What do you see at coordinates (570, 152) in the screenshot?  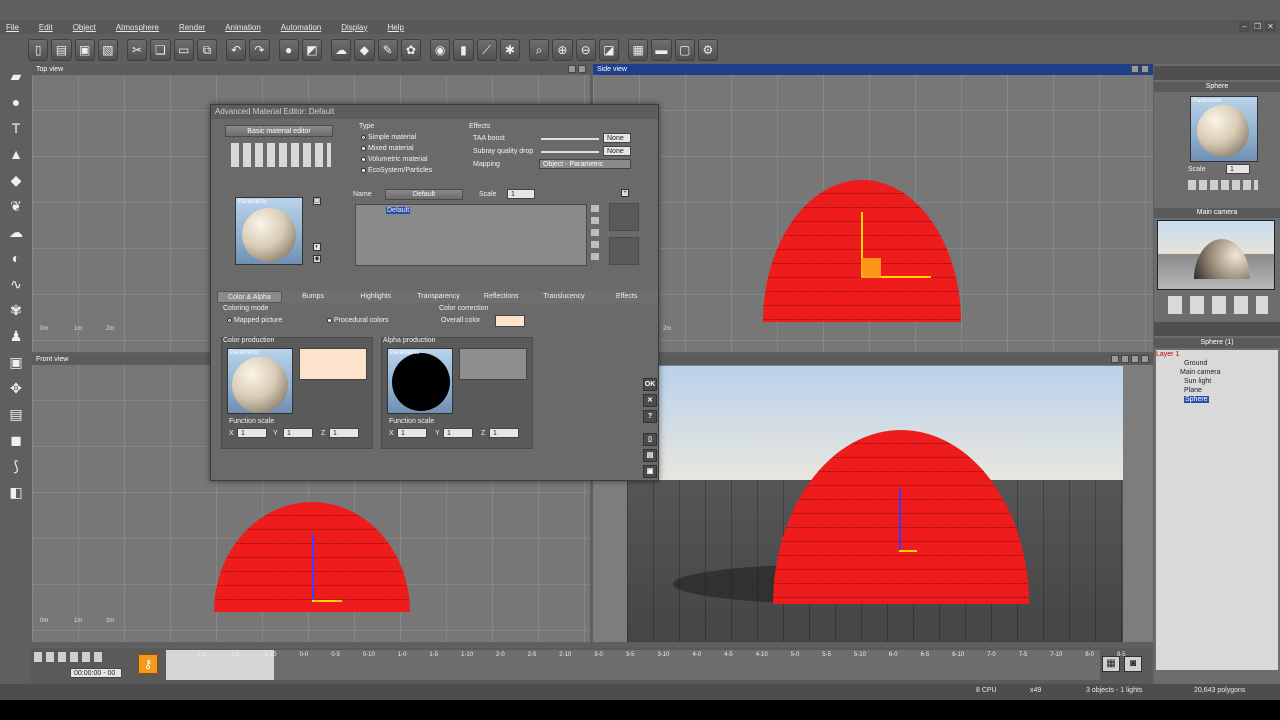 I see `subray-slider` at bounding box center [570, 152].